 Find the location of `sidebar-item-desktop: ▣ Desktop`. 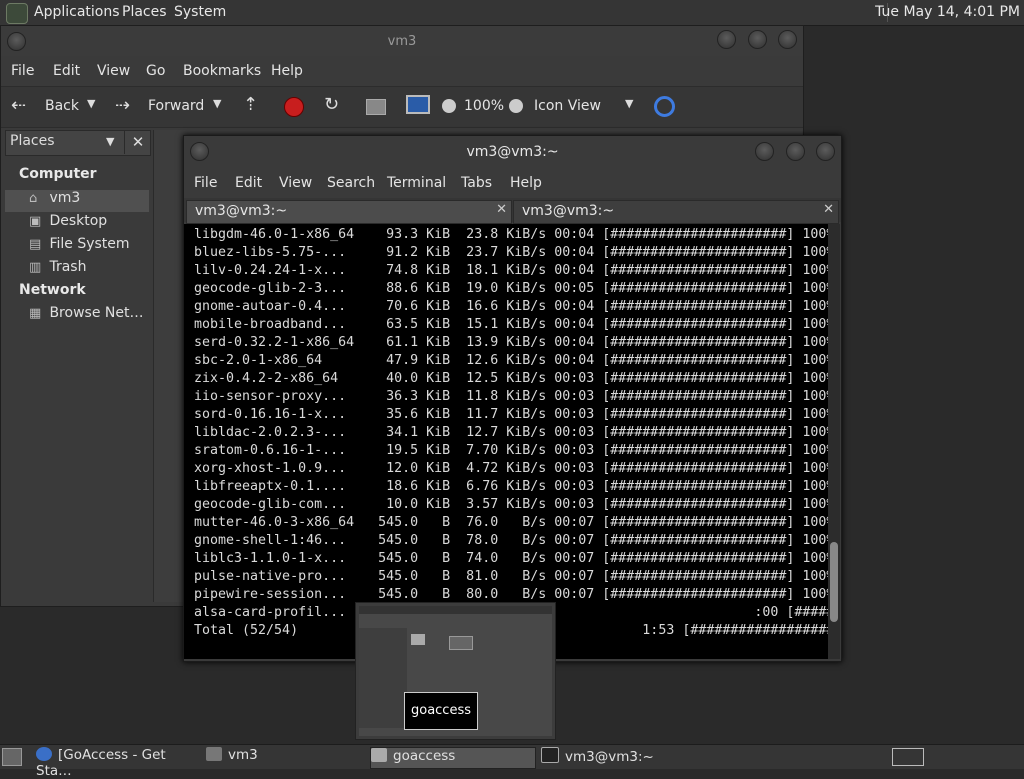

sidebar-item-desktop: ▣ Desktop is located at coordinates (91, 224).